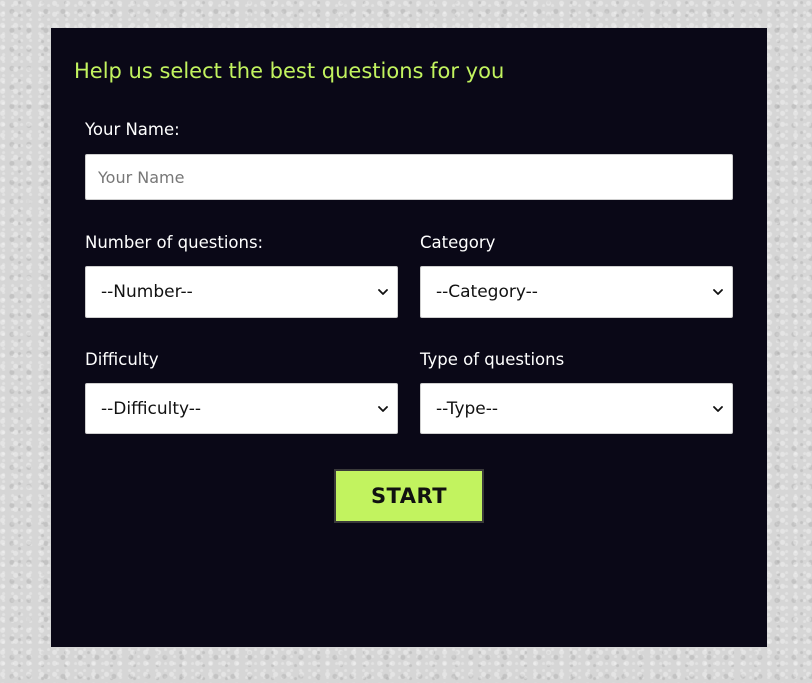  What do you see at coordinates (174, 242) in the screenshot?
I see `number-of-questions-label: Number of questions:` at bounding box center [174, 242].